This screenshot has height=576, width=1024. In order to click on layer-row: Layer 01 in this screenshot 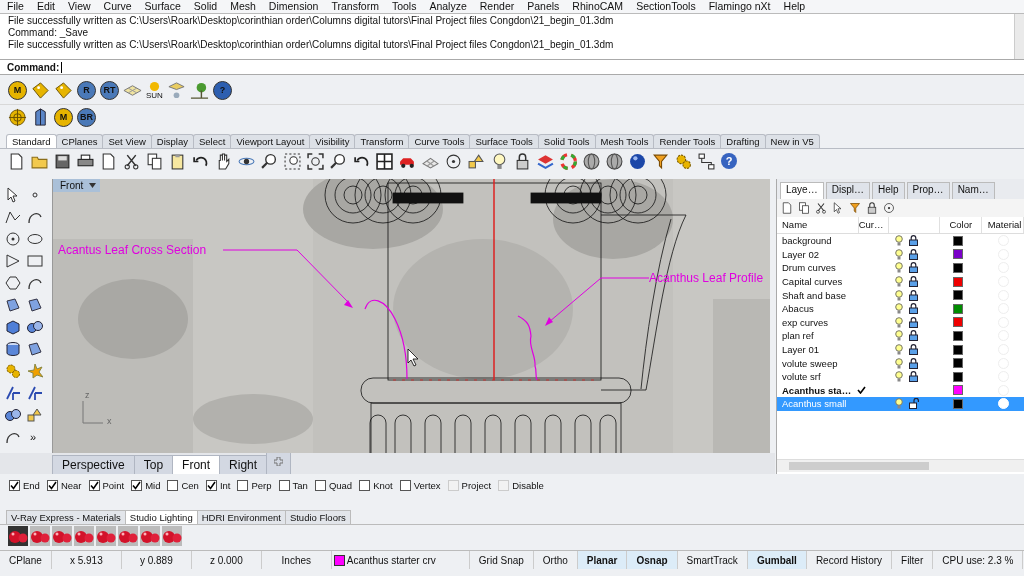, I will do `click(900, 349)`.